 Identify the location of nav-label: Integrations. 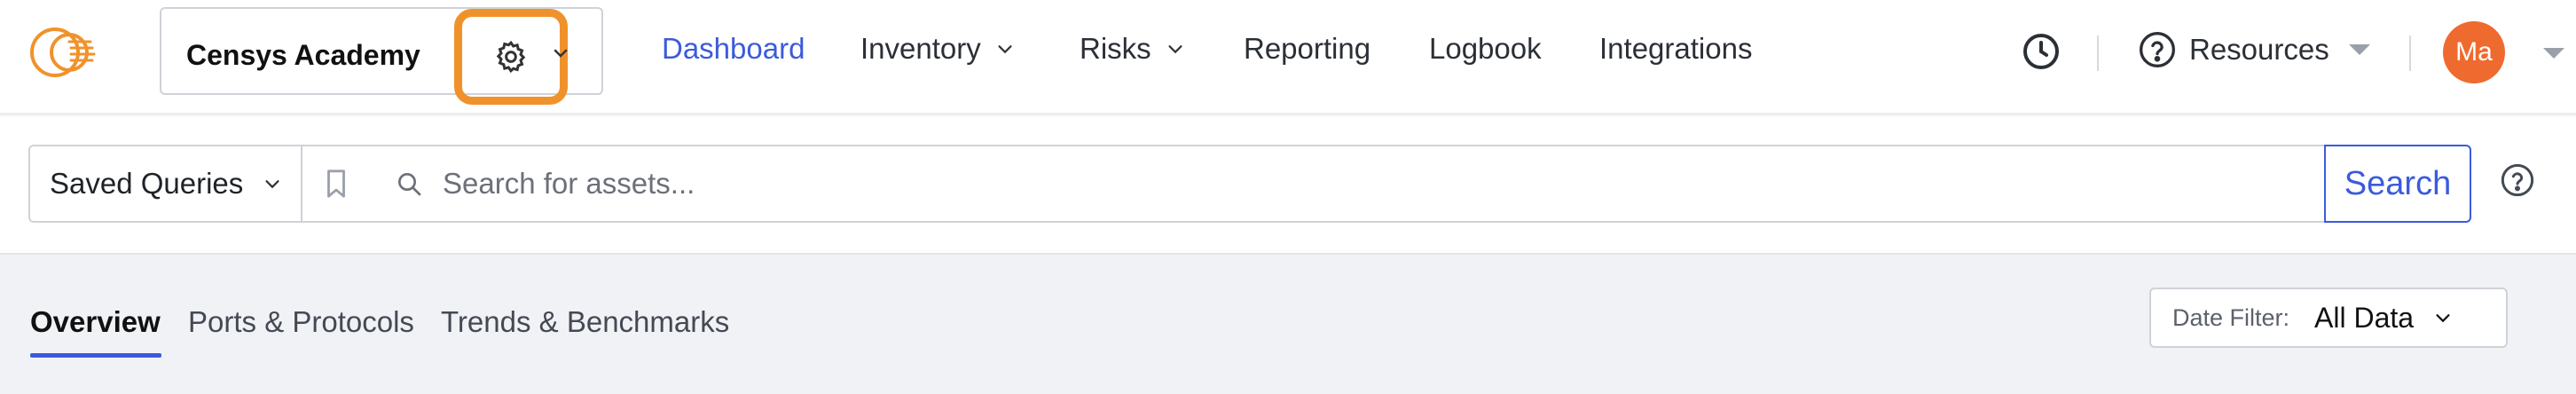
(1676, 49).